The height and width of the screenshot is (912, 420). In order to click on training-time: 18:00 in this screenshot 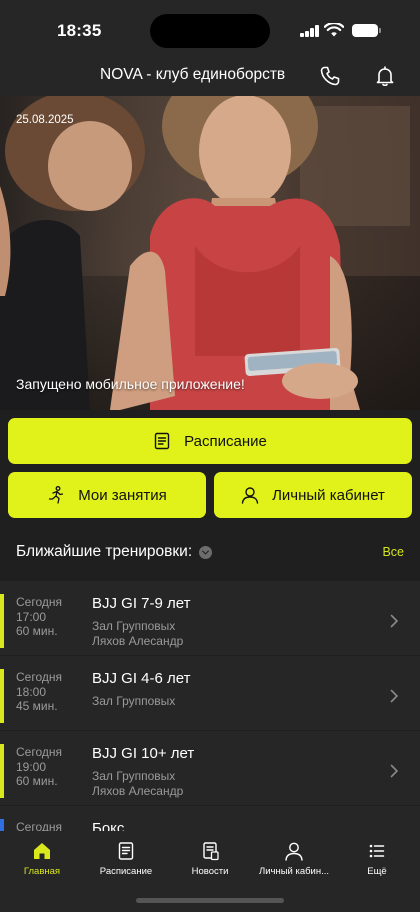, I will do `click(31, 691)`.